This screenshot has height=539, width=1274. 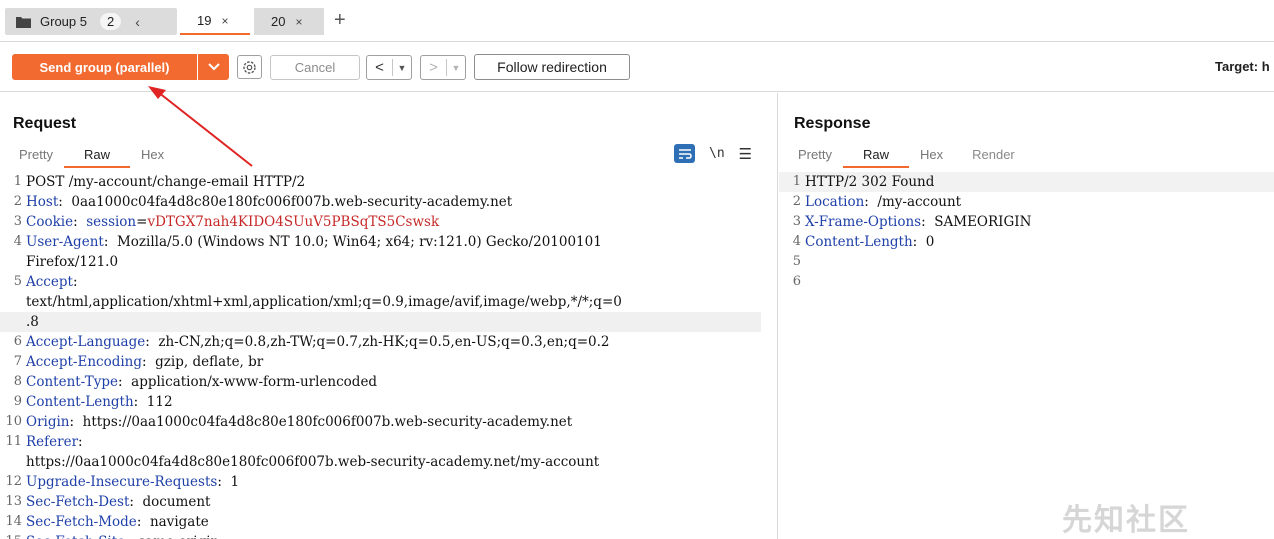 What do you see at coordinates (443, 67) in the screenshot?
I see `forward-button: > ▼` at bounding box center [443, 67].